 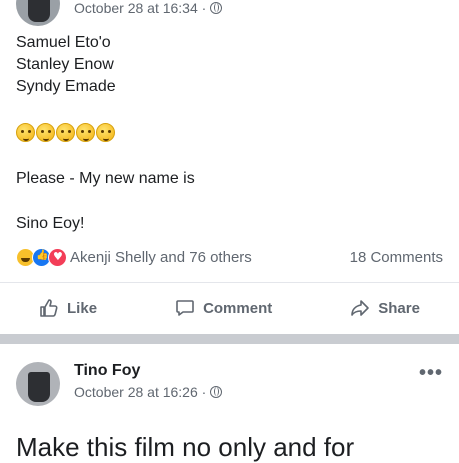 I want to click on thumbs-up-icon, so click(x=49, y=308).